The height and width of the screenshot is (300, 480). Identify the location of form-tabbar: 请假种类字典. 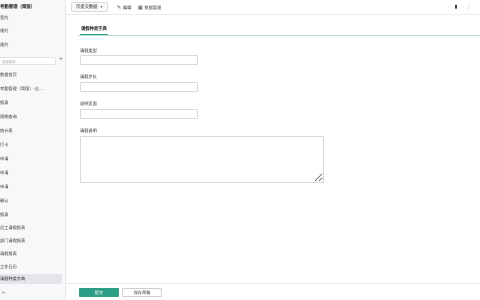
(279, 30).